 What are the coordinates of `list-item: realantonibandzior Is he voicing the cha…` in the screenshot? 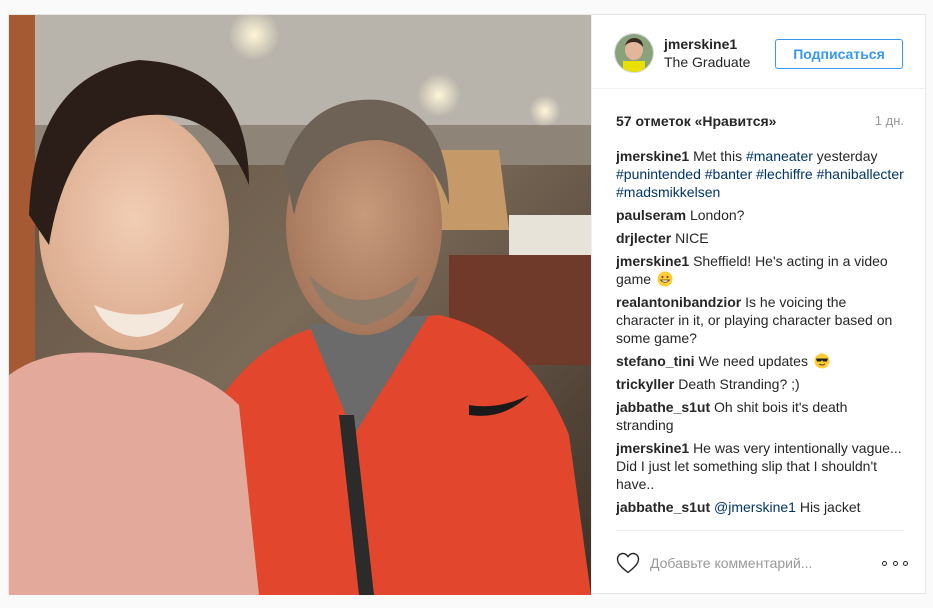 It's located at (761, 320).